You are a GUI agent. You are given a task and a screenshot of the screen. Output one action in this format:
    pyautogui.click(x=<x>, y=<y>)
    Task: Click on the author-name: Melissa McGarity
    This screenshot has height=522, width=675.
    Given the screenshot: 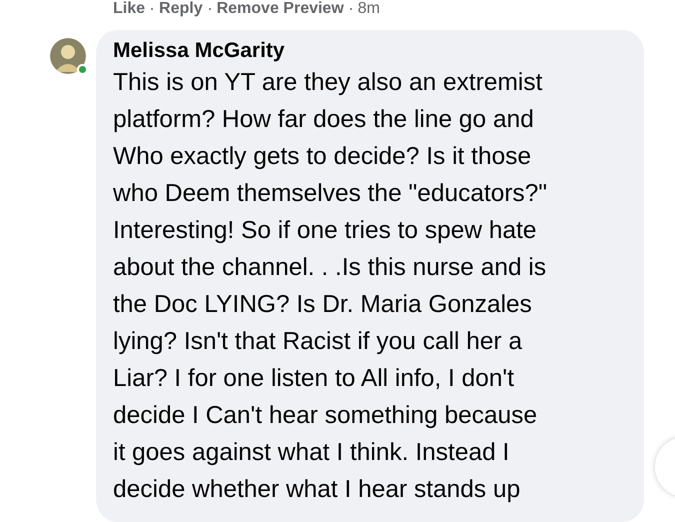 What is the action you would take?
    pyautogui.click(x=378, y=51)
    